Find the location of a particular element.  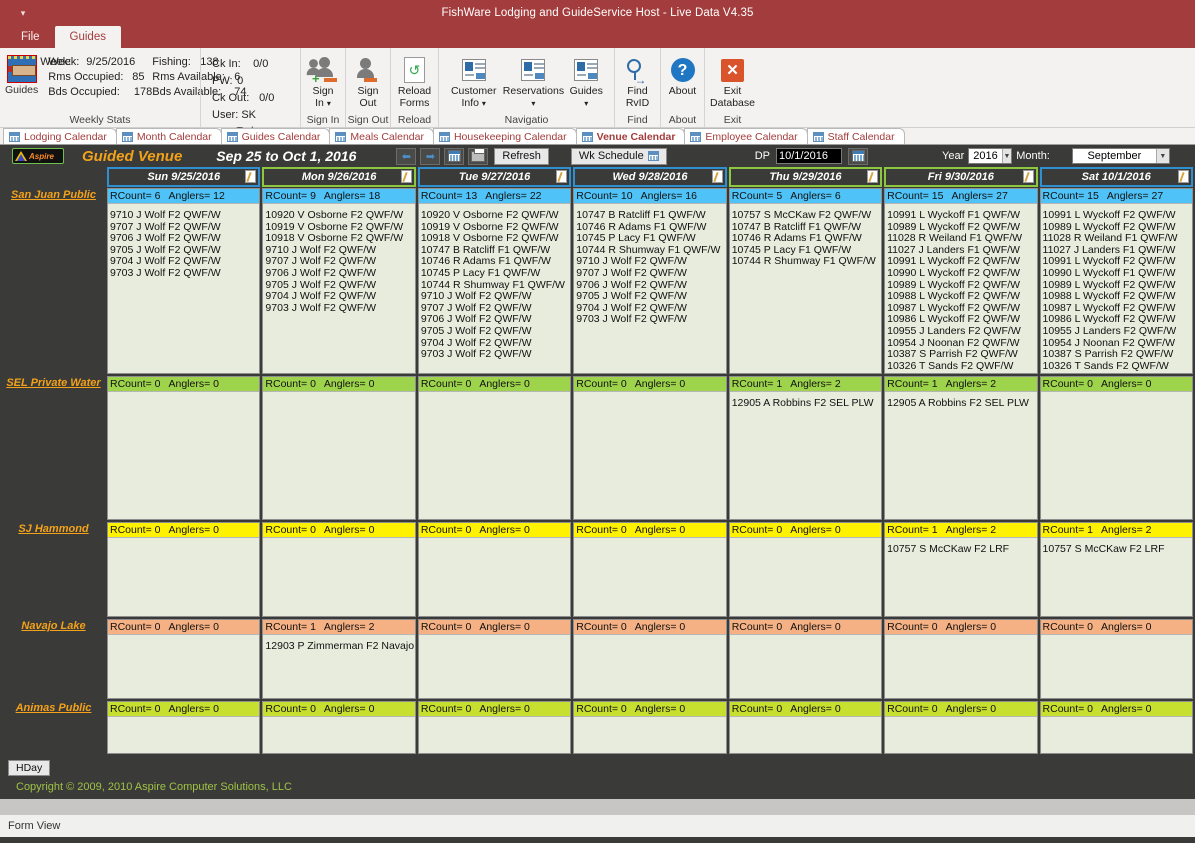

about-button: ? About is located at coordinates (682, 75).